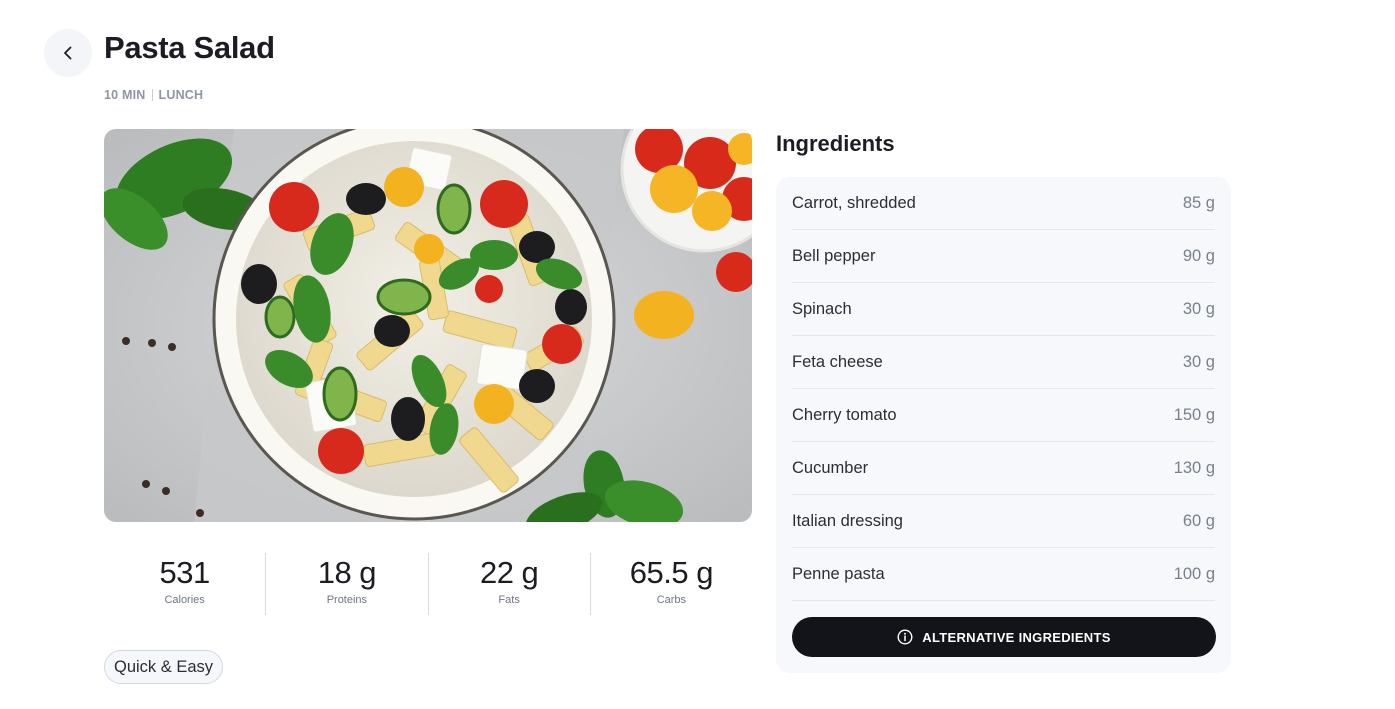 The image size is (1395, 709). Describe the element at coordinates (164, 667) in the screenshot. I see `tag-quick-easy: Quick & Easy` at that location.